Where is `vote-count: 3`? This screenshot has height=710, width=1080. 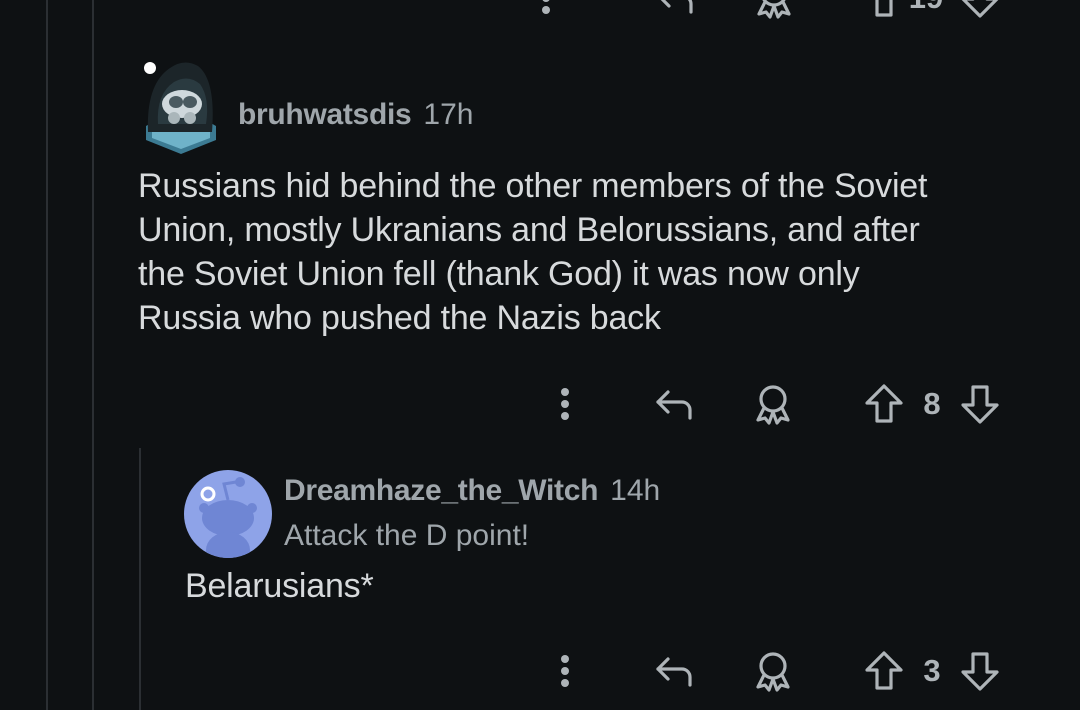 vote-count: 3 is located at coordinates (932, 670).